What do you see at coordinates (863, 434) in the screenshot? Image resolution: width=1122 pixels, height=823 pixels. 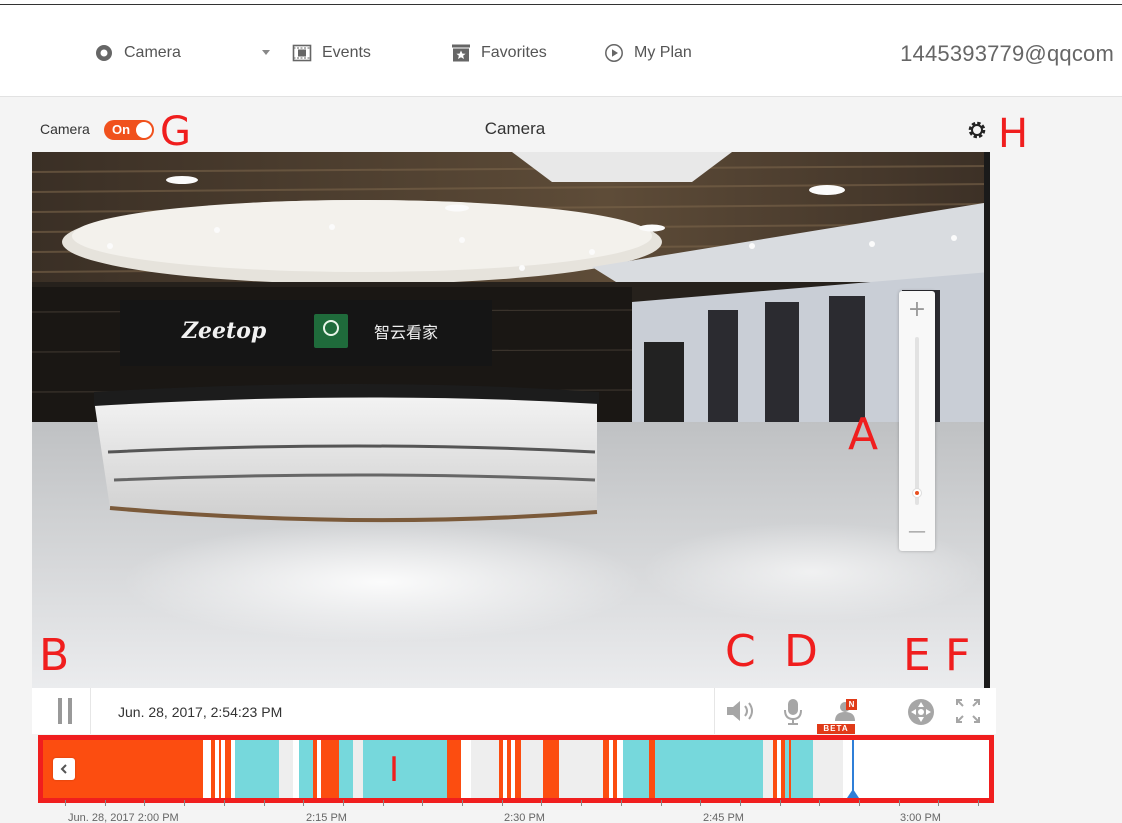 I see `annotation-a: A` at bounding box center [863, 434].